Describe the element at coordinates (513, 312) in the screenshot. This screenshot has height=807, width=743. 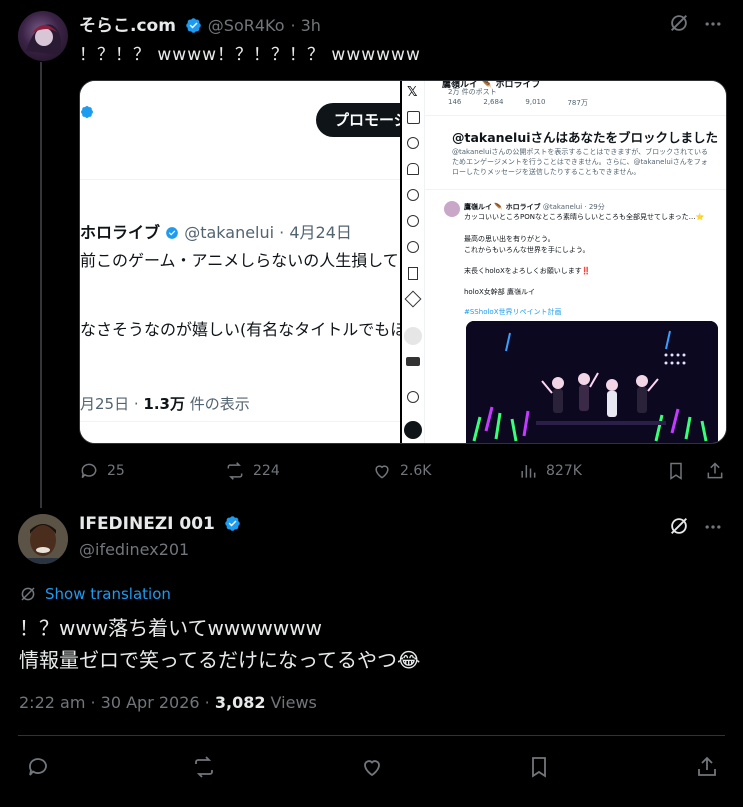
I see `media-right-hashtag: #SSholoX世界リペイント計画` at that location.